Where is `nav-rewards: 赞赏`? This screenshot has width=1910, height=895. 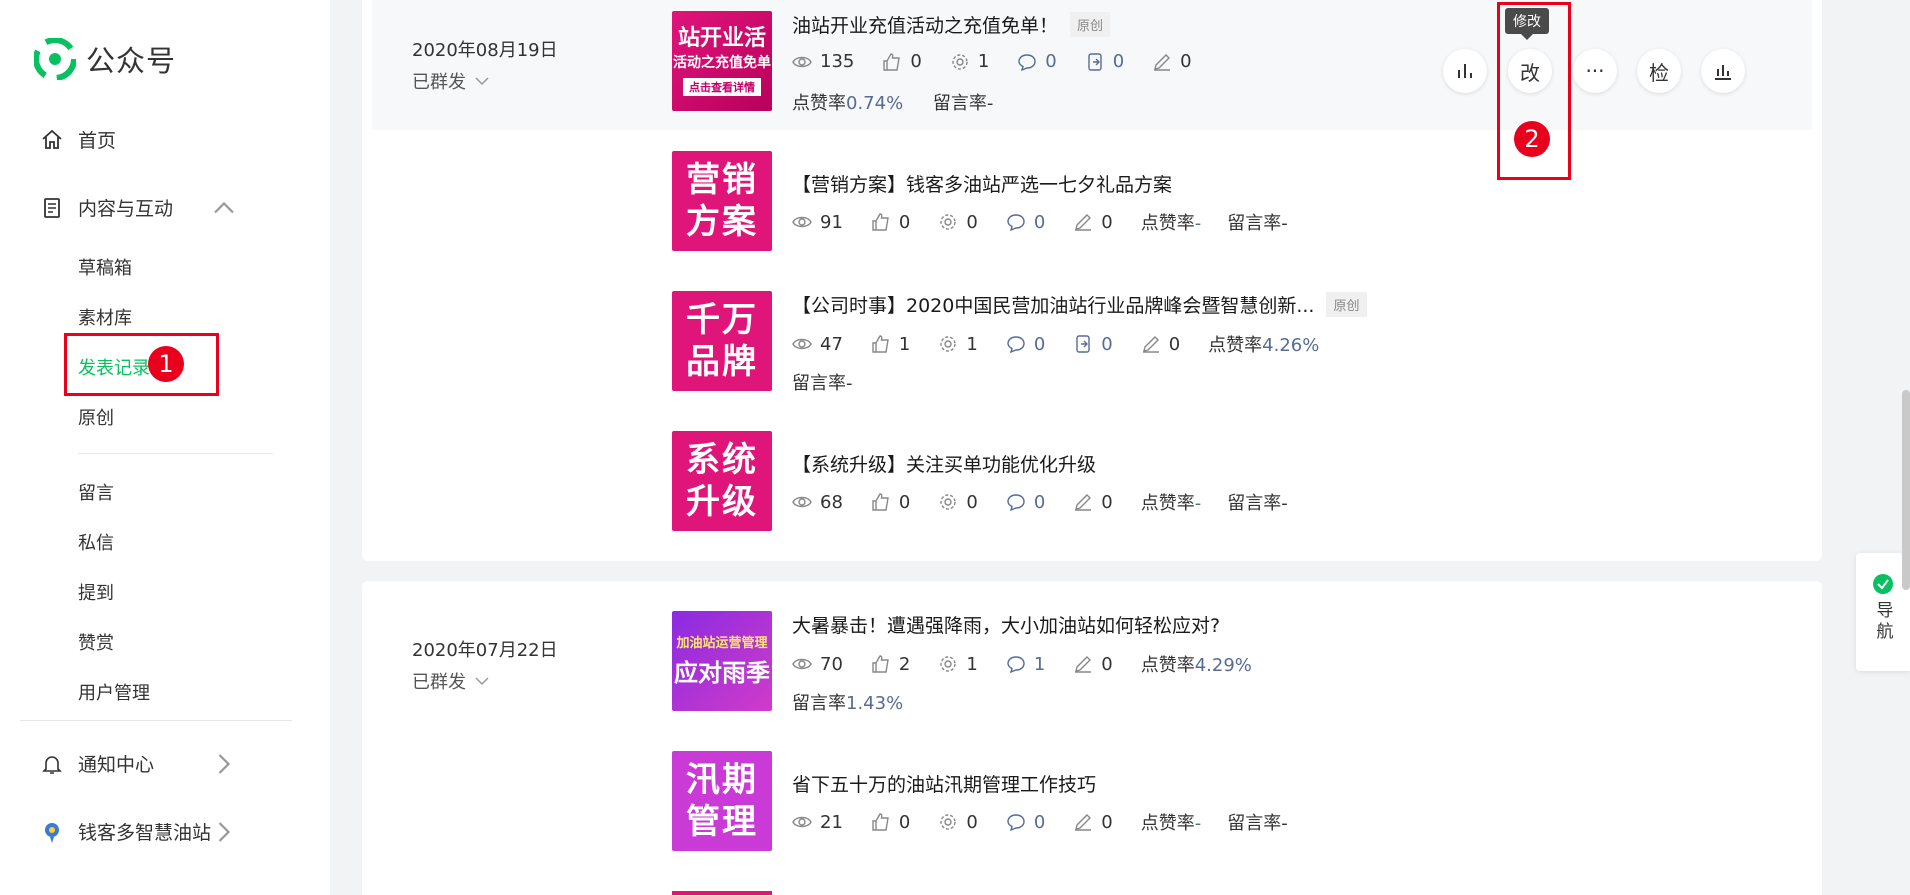
nav-rewards: 赞赏 is located at coordinates (96, 642).